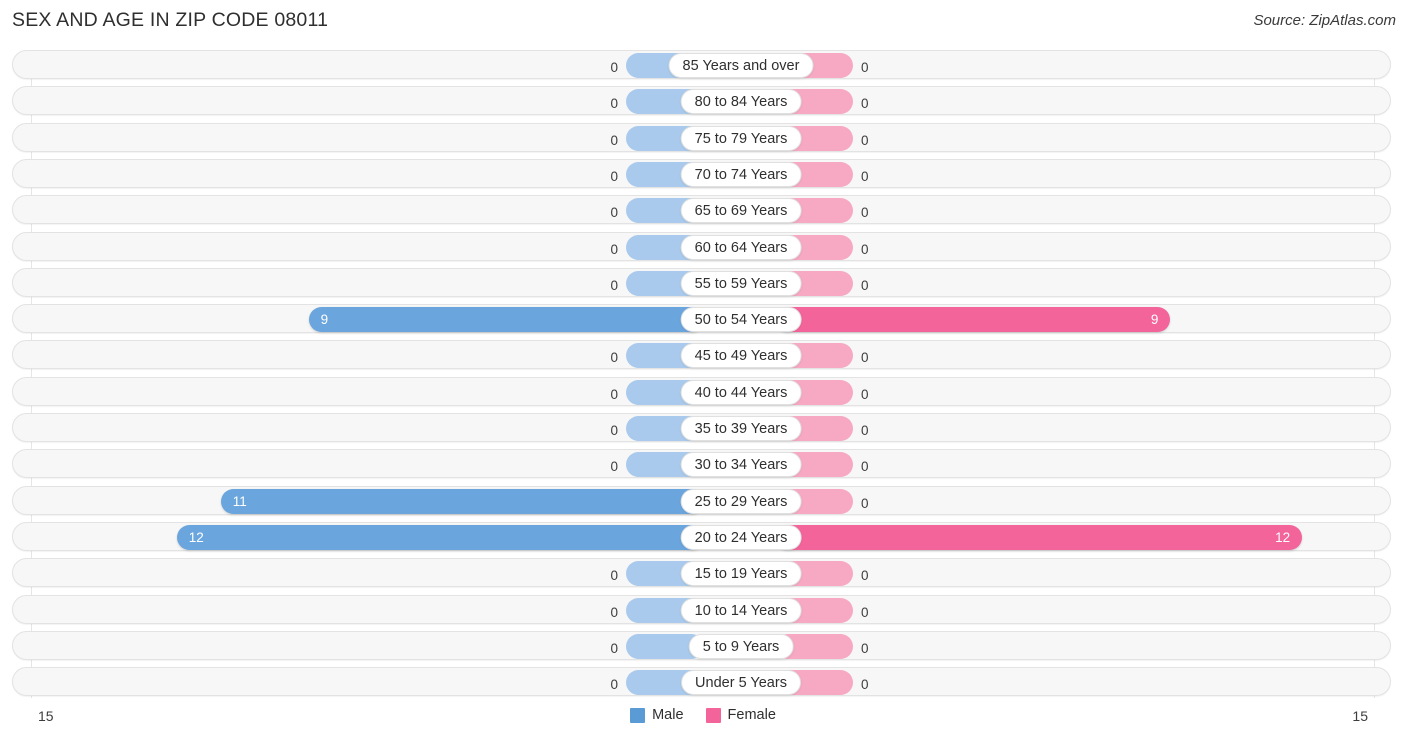  I want to click on table-row: 0 0 Under 5 Years, so click(701, 682).